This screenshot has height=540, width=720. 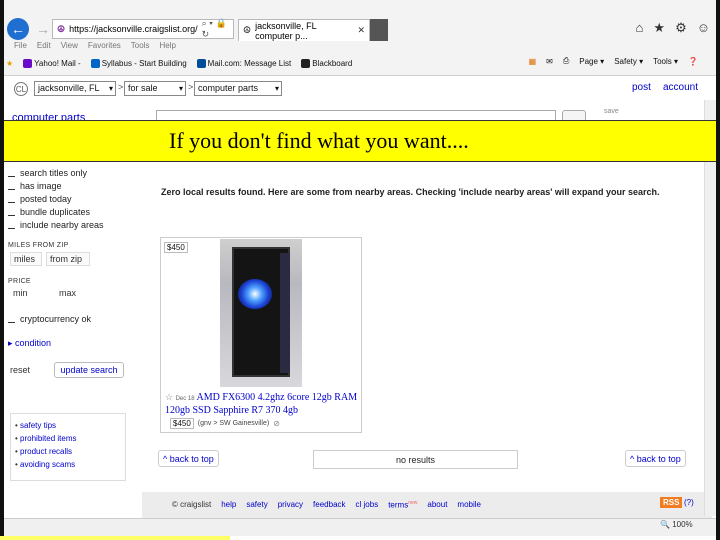 What do you see at coordinates (276, 423) in the screenshot?
I see `hide-listing-icon: ⊘` at bounding box center [276, 423].